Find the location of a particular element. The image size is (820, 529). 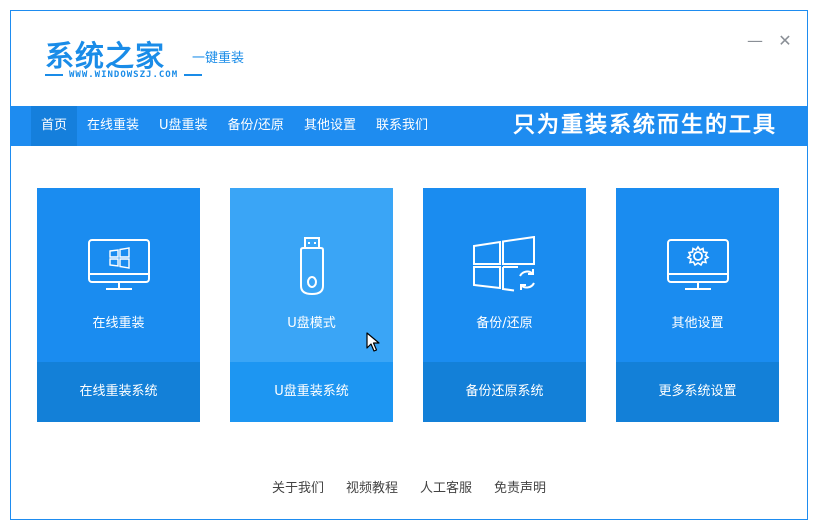

nav-item-contact: 联系我们 is located at coordinates (402, 126).